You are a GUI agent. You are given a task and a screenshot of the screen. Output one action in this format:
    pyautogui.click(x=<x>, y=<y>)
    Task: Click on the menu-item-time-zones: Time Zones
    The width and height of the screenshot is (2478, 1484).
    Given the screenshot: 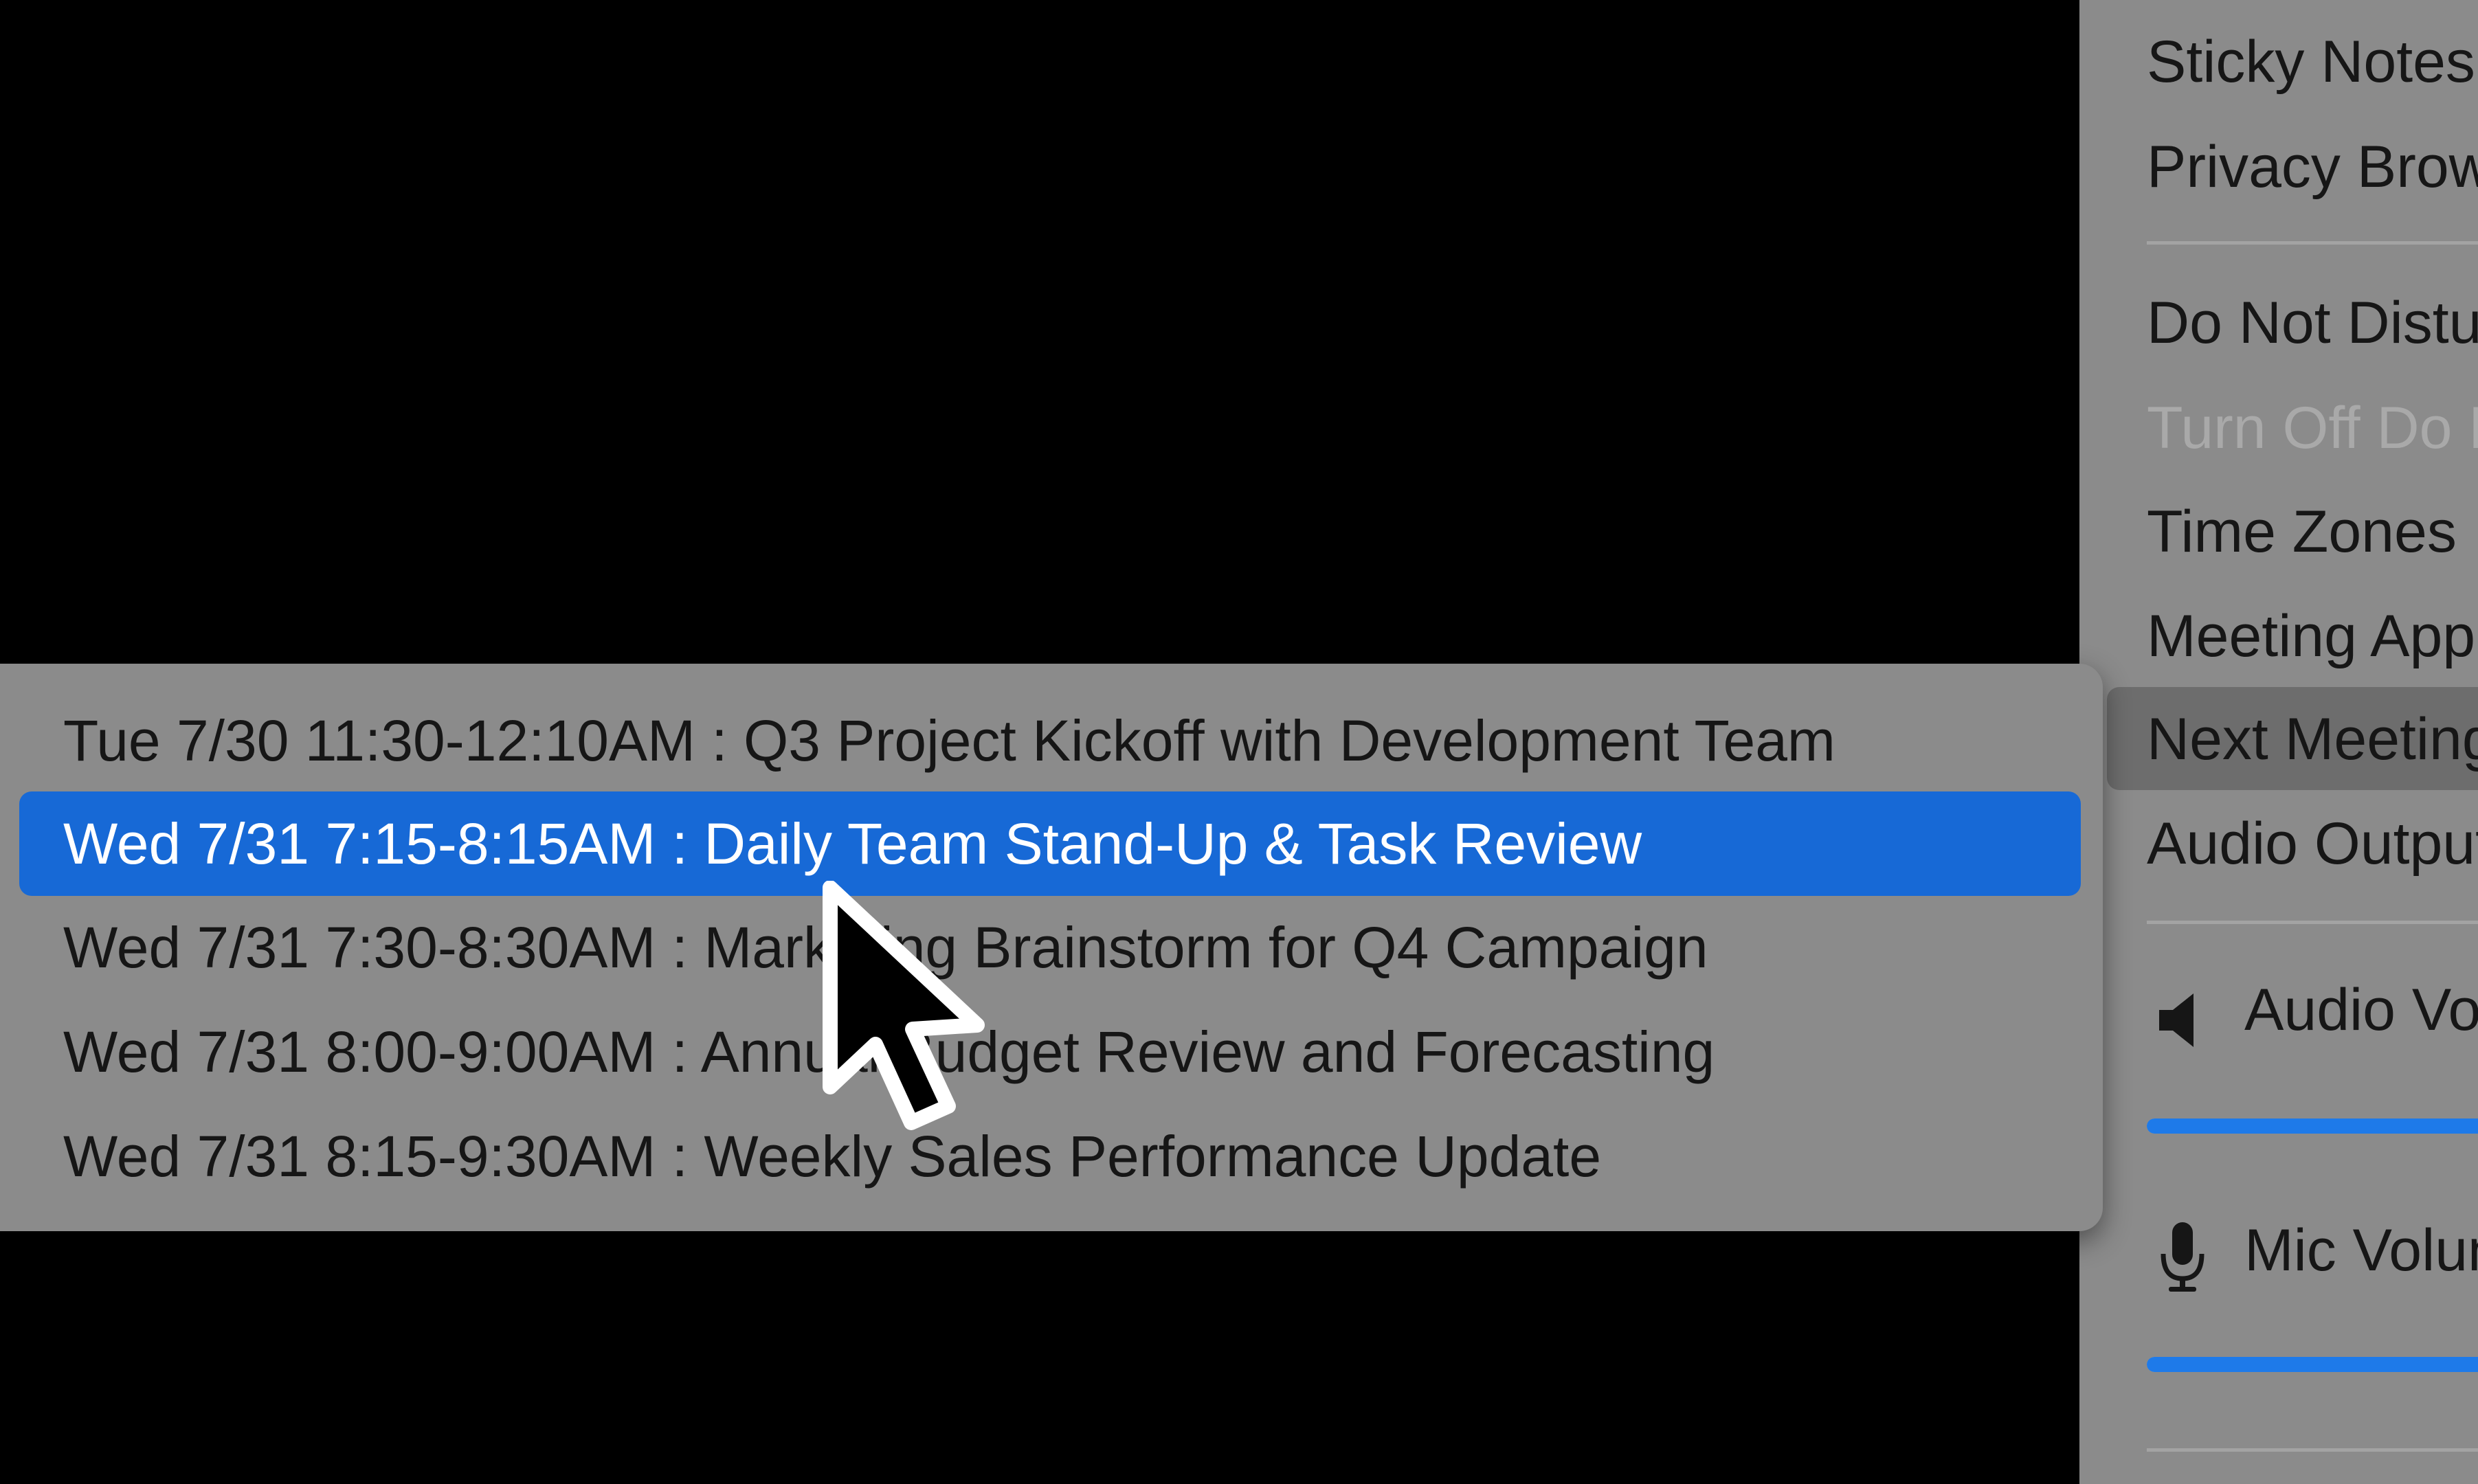 What is the action you would take?
    pyautogui.click(x=2302, y=532)
    